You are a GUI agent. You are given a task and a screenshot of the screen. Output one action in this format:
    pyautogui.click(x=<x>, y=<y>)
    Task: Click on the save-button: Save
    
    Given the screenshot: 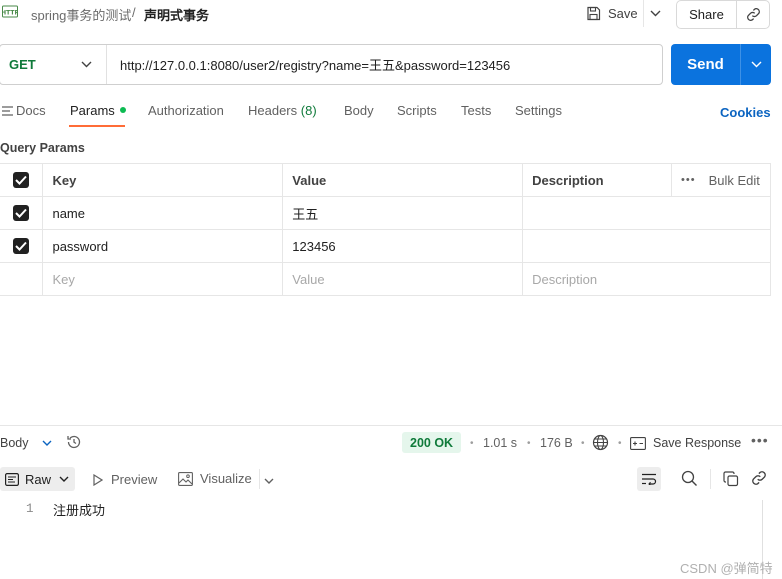 What is the action you would take?
    pyautogui.click(x=612, y=13)
    